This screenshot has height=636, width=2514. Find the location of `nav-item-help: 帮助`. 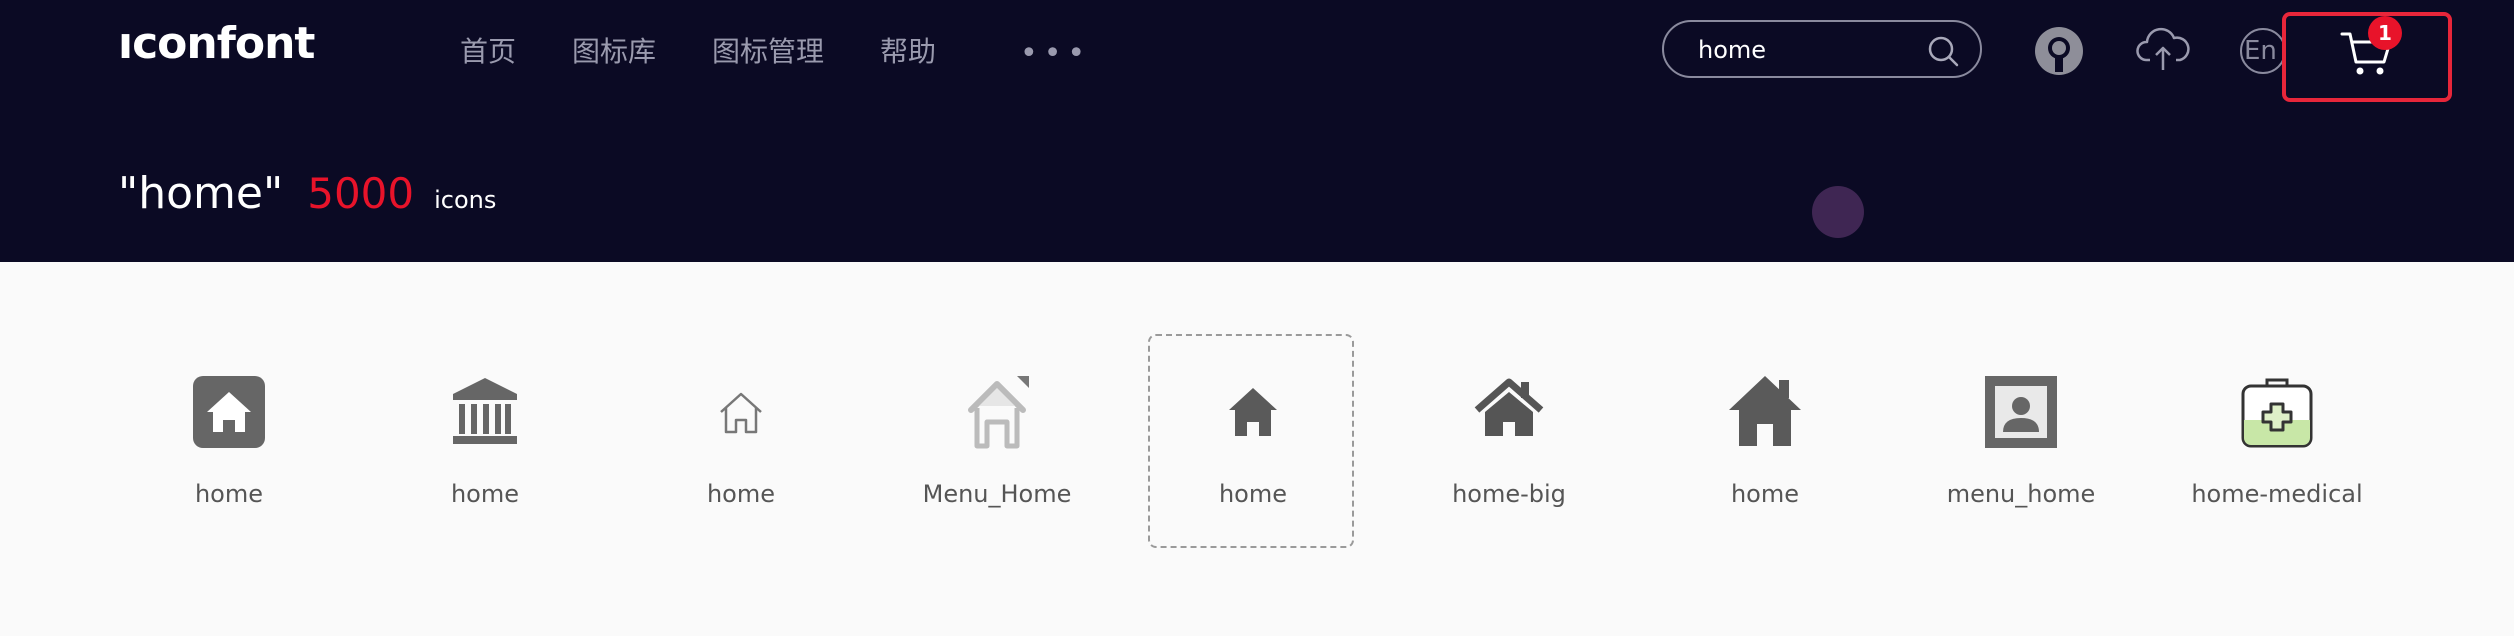

nav-item-help: 帮助 is located at coordinates (908, 50).